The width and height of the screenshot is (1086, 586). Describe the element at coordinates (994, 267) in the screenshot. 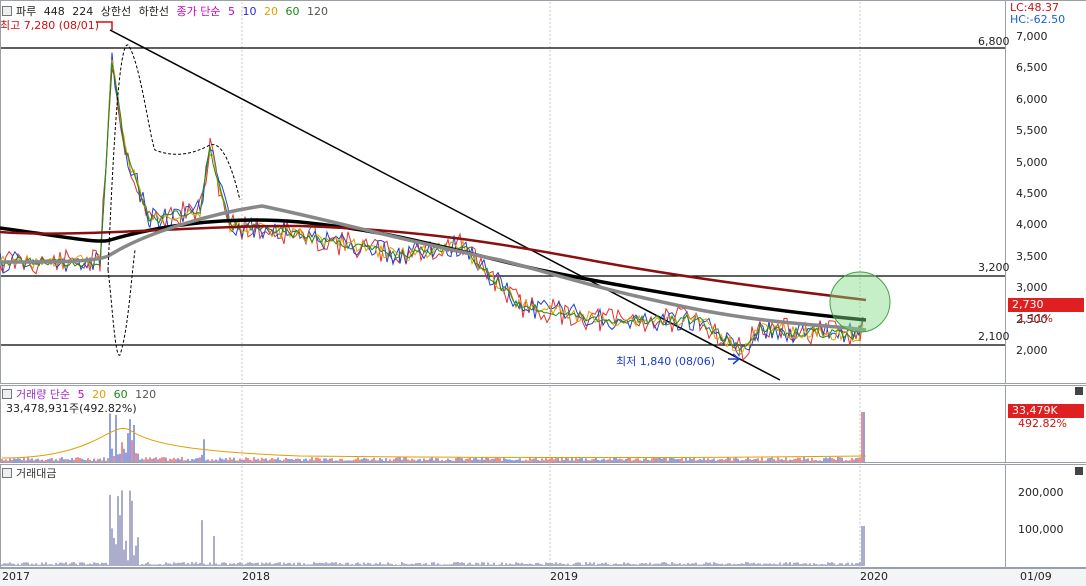

I see `level-label: 3,200` at that location.